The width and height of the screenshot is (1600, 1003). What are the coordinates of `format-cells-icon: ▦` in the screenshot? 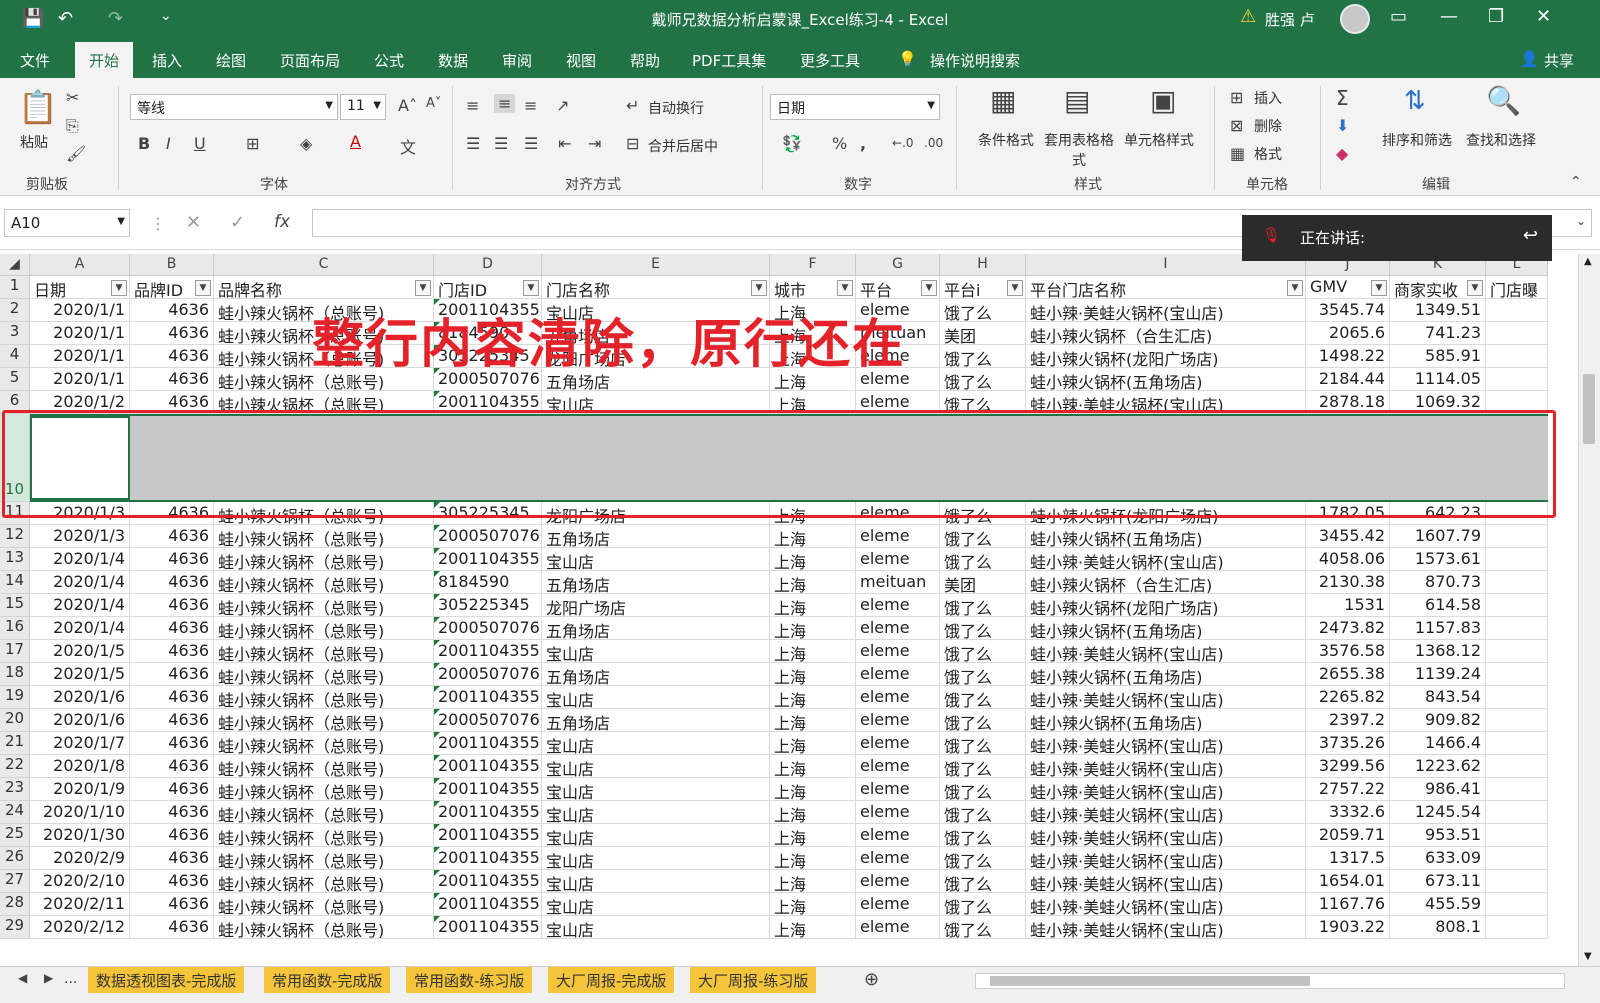 It's located at (1237, 153).